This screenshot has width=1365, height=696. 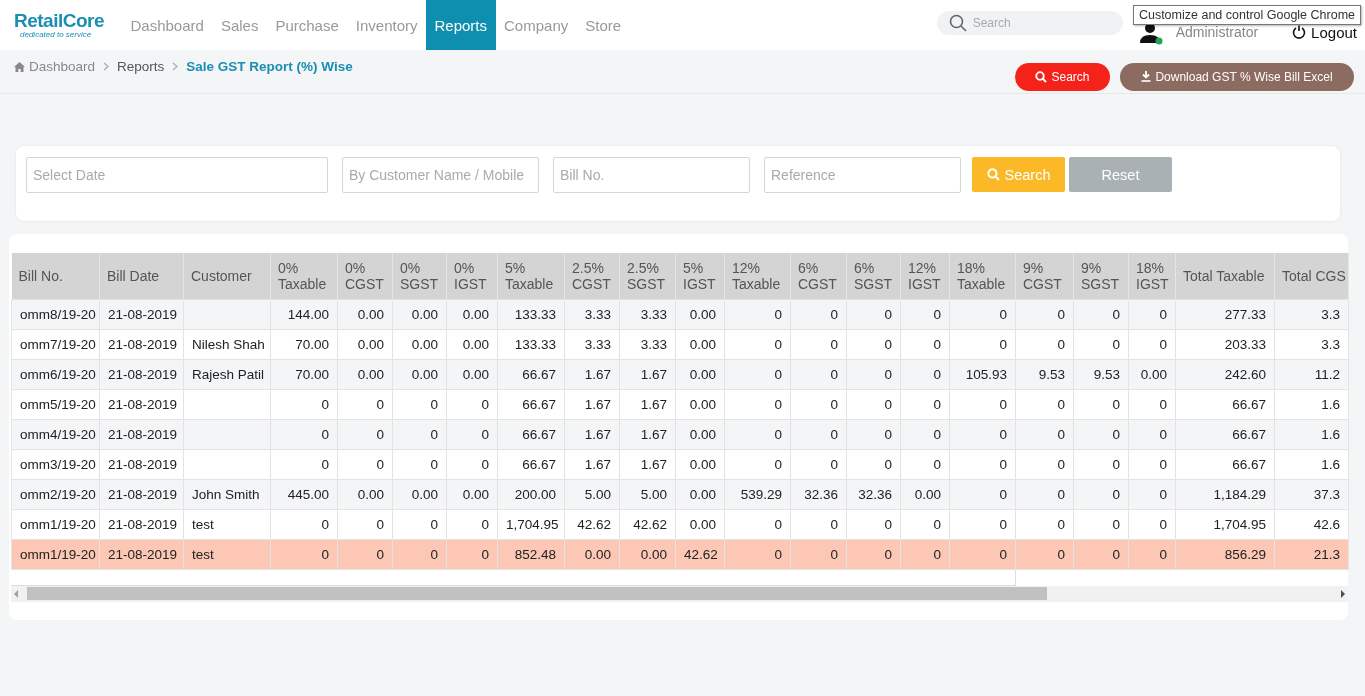 I want to click on table-cell: 1.6, so click(x=1311, y=404).